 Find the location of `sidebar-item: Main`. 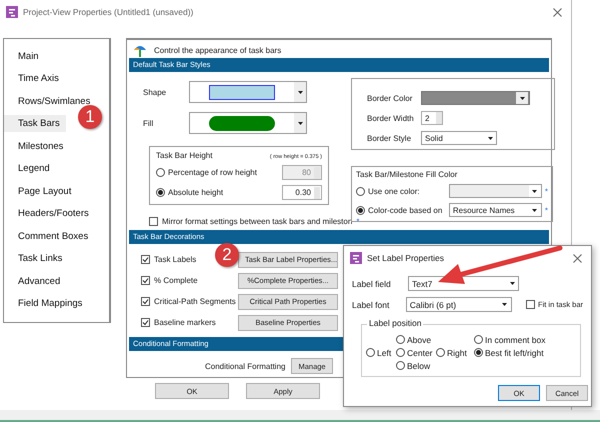

sidebar-item: Main is located at coordinates (24, 56).